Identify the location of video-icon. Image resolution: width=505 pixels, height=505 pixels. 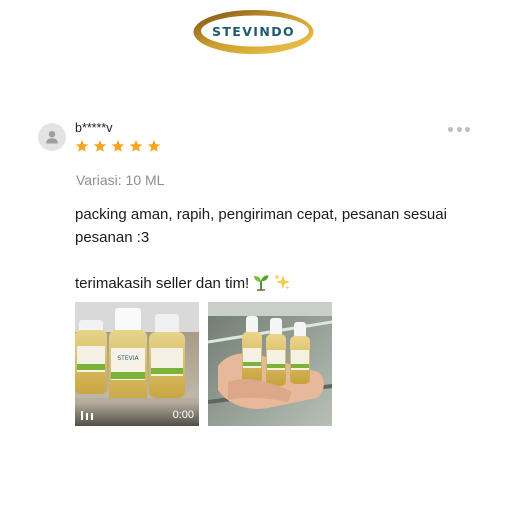
(87, 415).